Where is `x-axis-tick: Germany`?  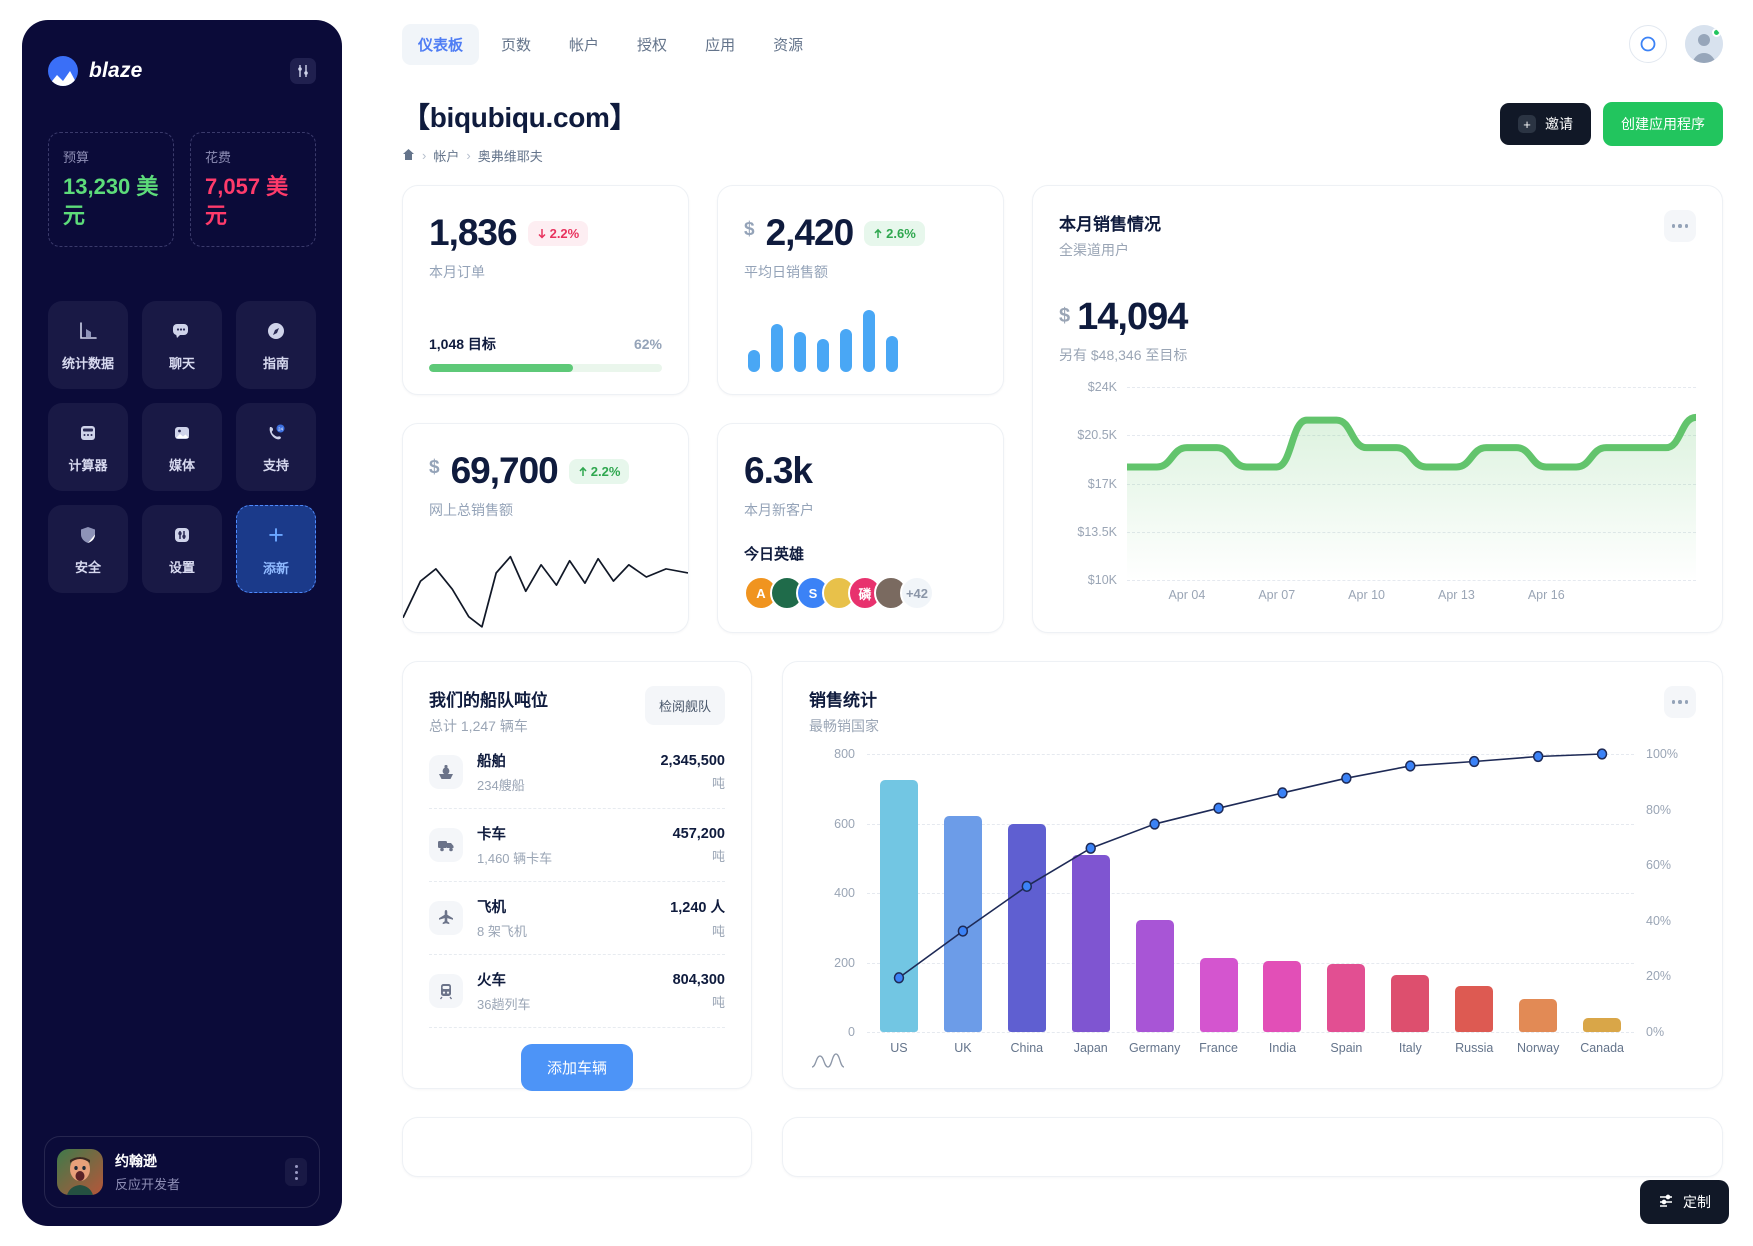 x-axis-tick: Germany is located at coordinates (1154, 1048).